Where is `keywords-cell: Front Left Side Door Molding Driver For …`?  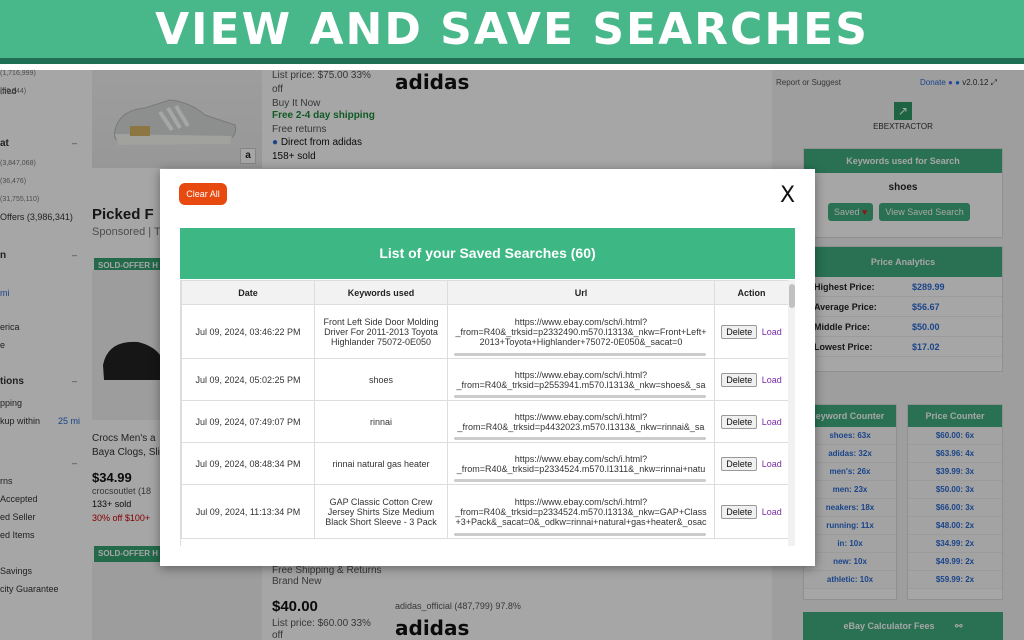 keywords-cell: Front Left Side Door Molding Driver For … is located at coordinates (381, 331).